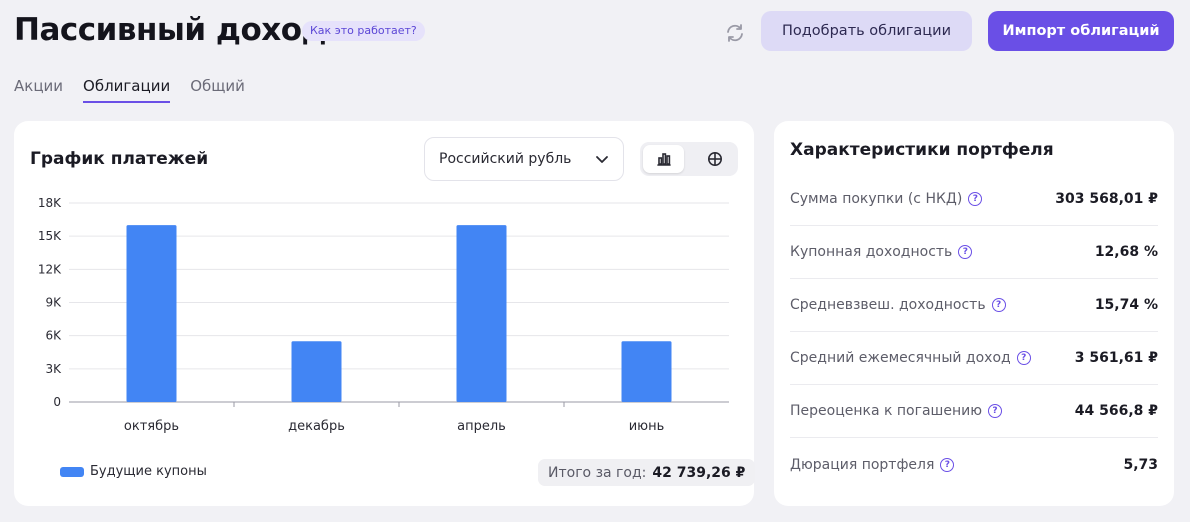  I want to click on stat-label: Переоценка к погашению, so click(886, 411).